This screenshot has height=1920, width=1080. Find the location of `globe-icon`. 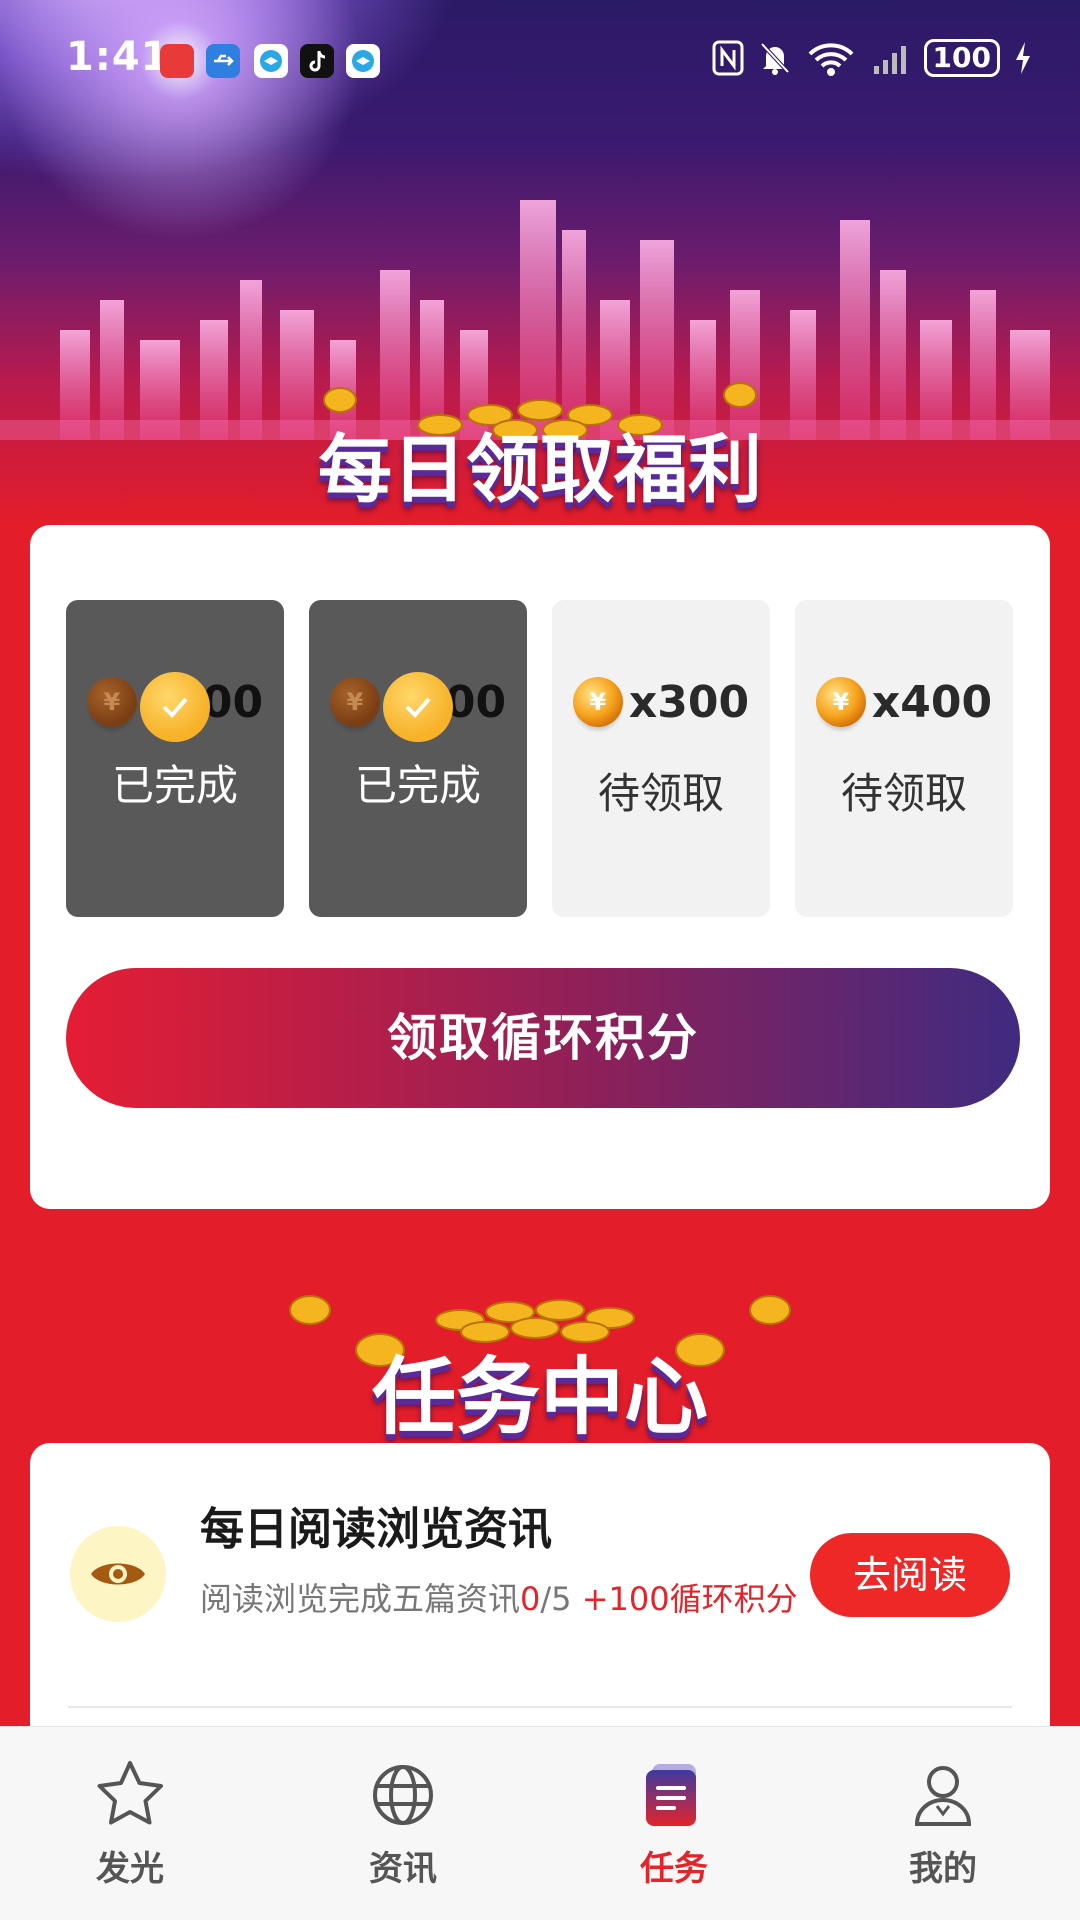

globe-icon is located at coordinates (403, 1795).